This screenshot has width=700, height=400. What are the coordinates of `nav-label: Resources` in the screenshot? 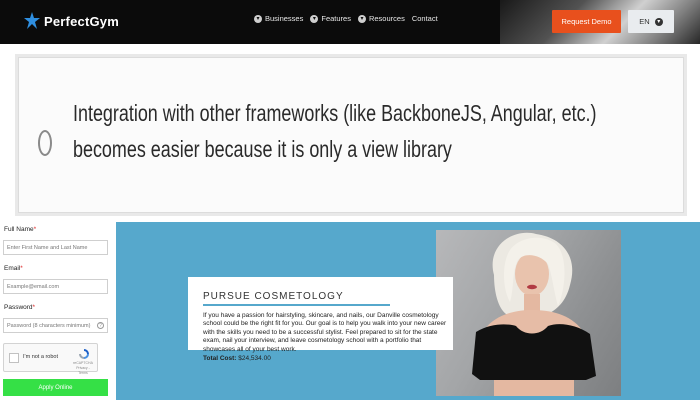 It's located at (386, 18).